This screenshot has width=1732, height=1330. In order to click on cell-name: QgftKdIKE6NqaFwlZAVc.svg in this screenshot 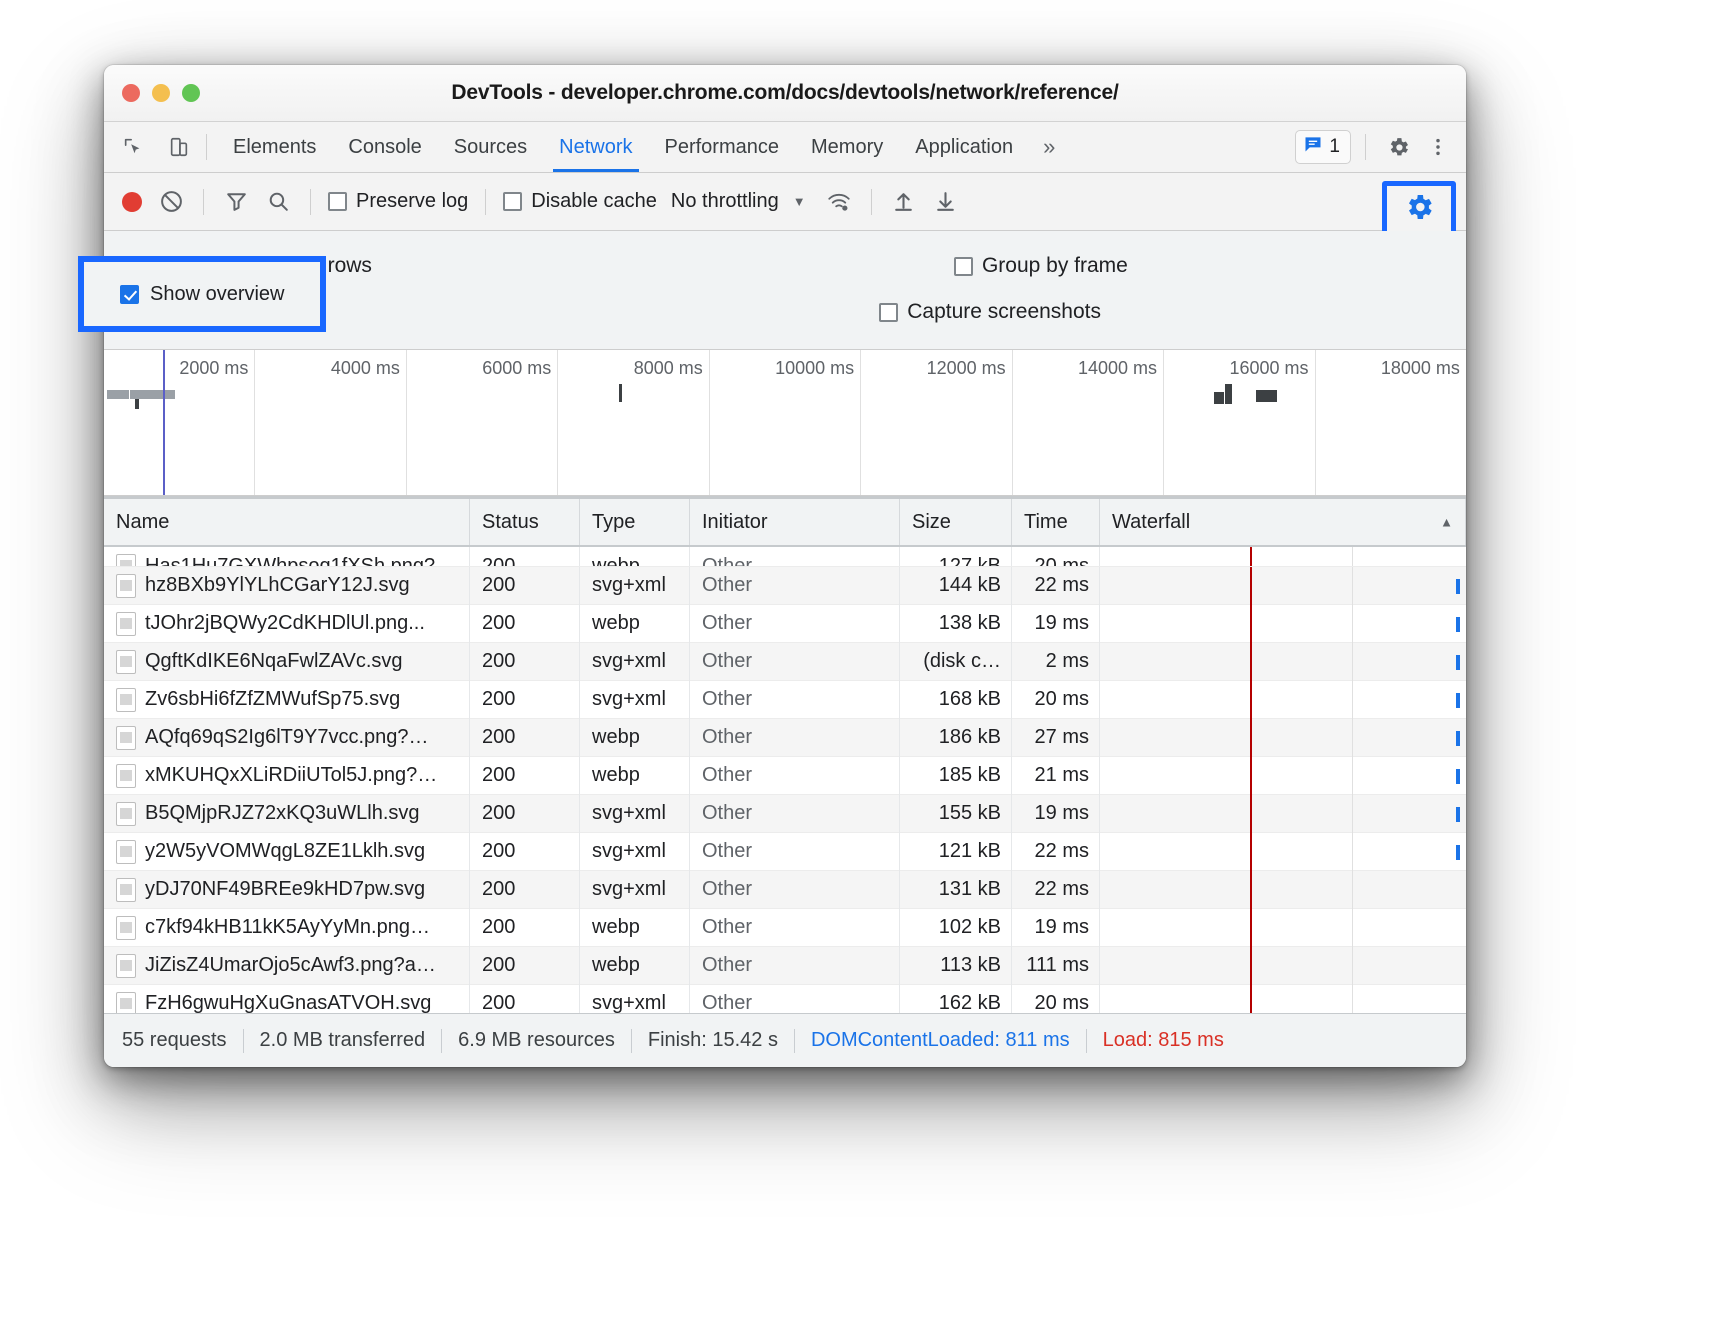, I will do `click(287, 661)`.